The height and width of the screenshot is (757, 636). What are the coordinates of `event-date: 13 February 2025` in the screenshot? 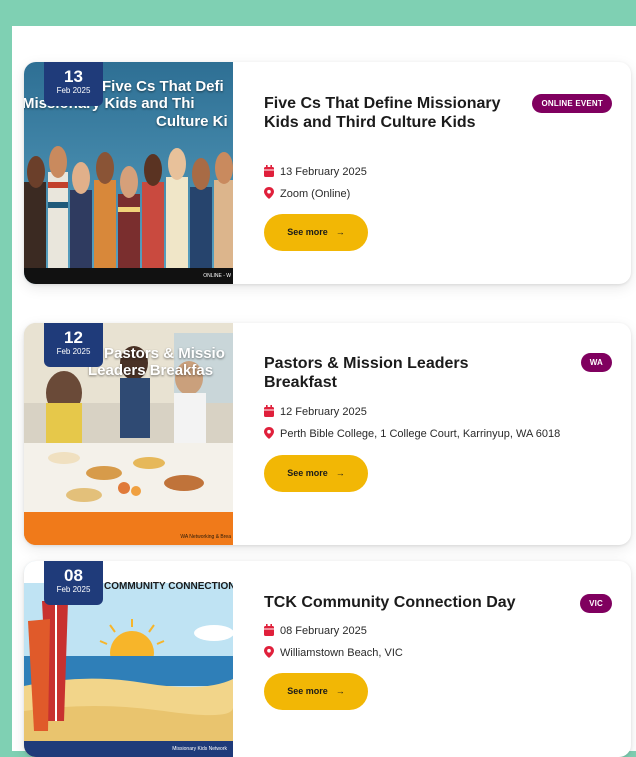 It's located at (315, 172).